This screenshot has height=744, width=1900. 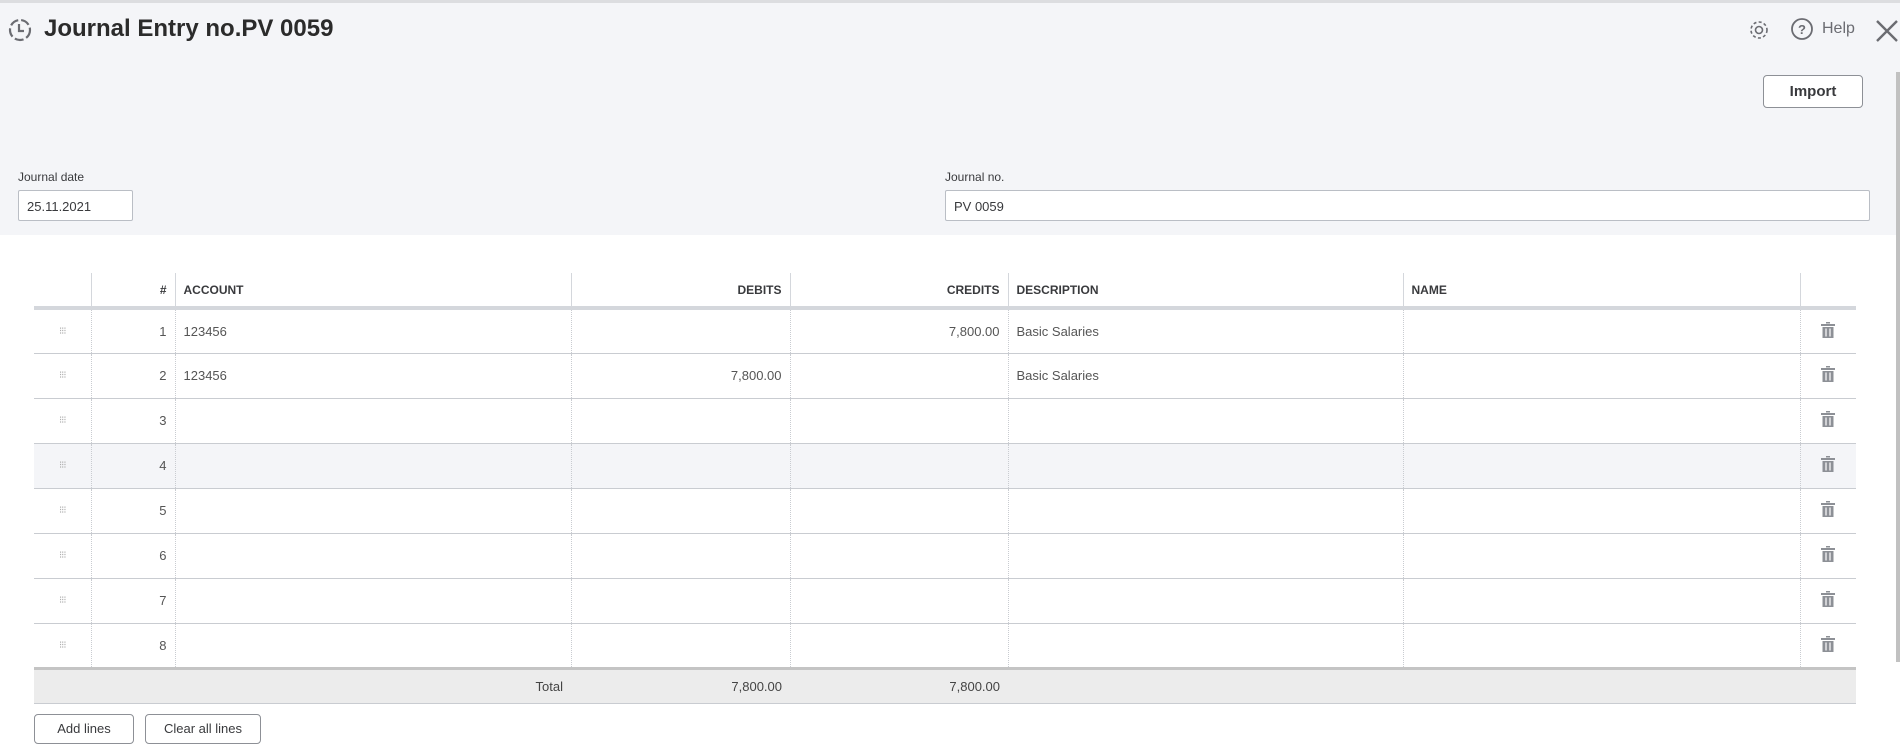 I want to click on journal-date-input: 25.11.2021, so click(x=75, y=205).